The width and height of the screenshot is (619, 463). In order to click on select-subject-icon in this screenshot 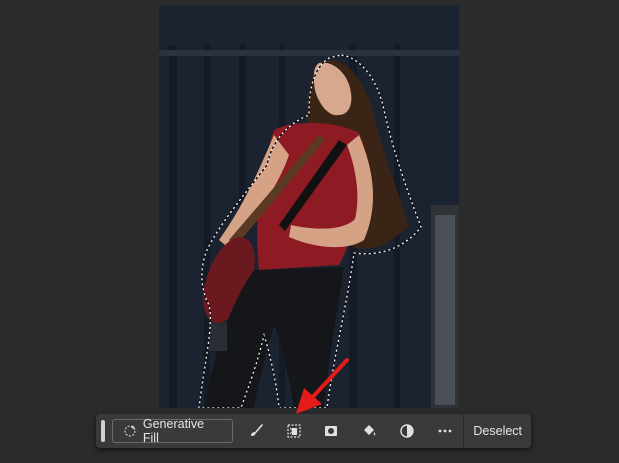, I will do `click(293, 431)`.